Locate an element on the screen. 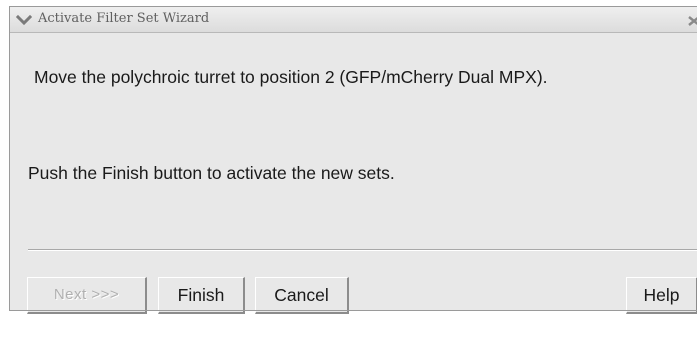  cancel-button: Cancel is located at coordinates (302, 295).